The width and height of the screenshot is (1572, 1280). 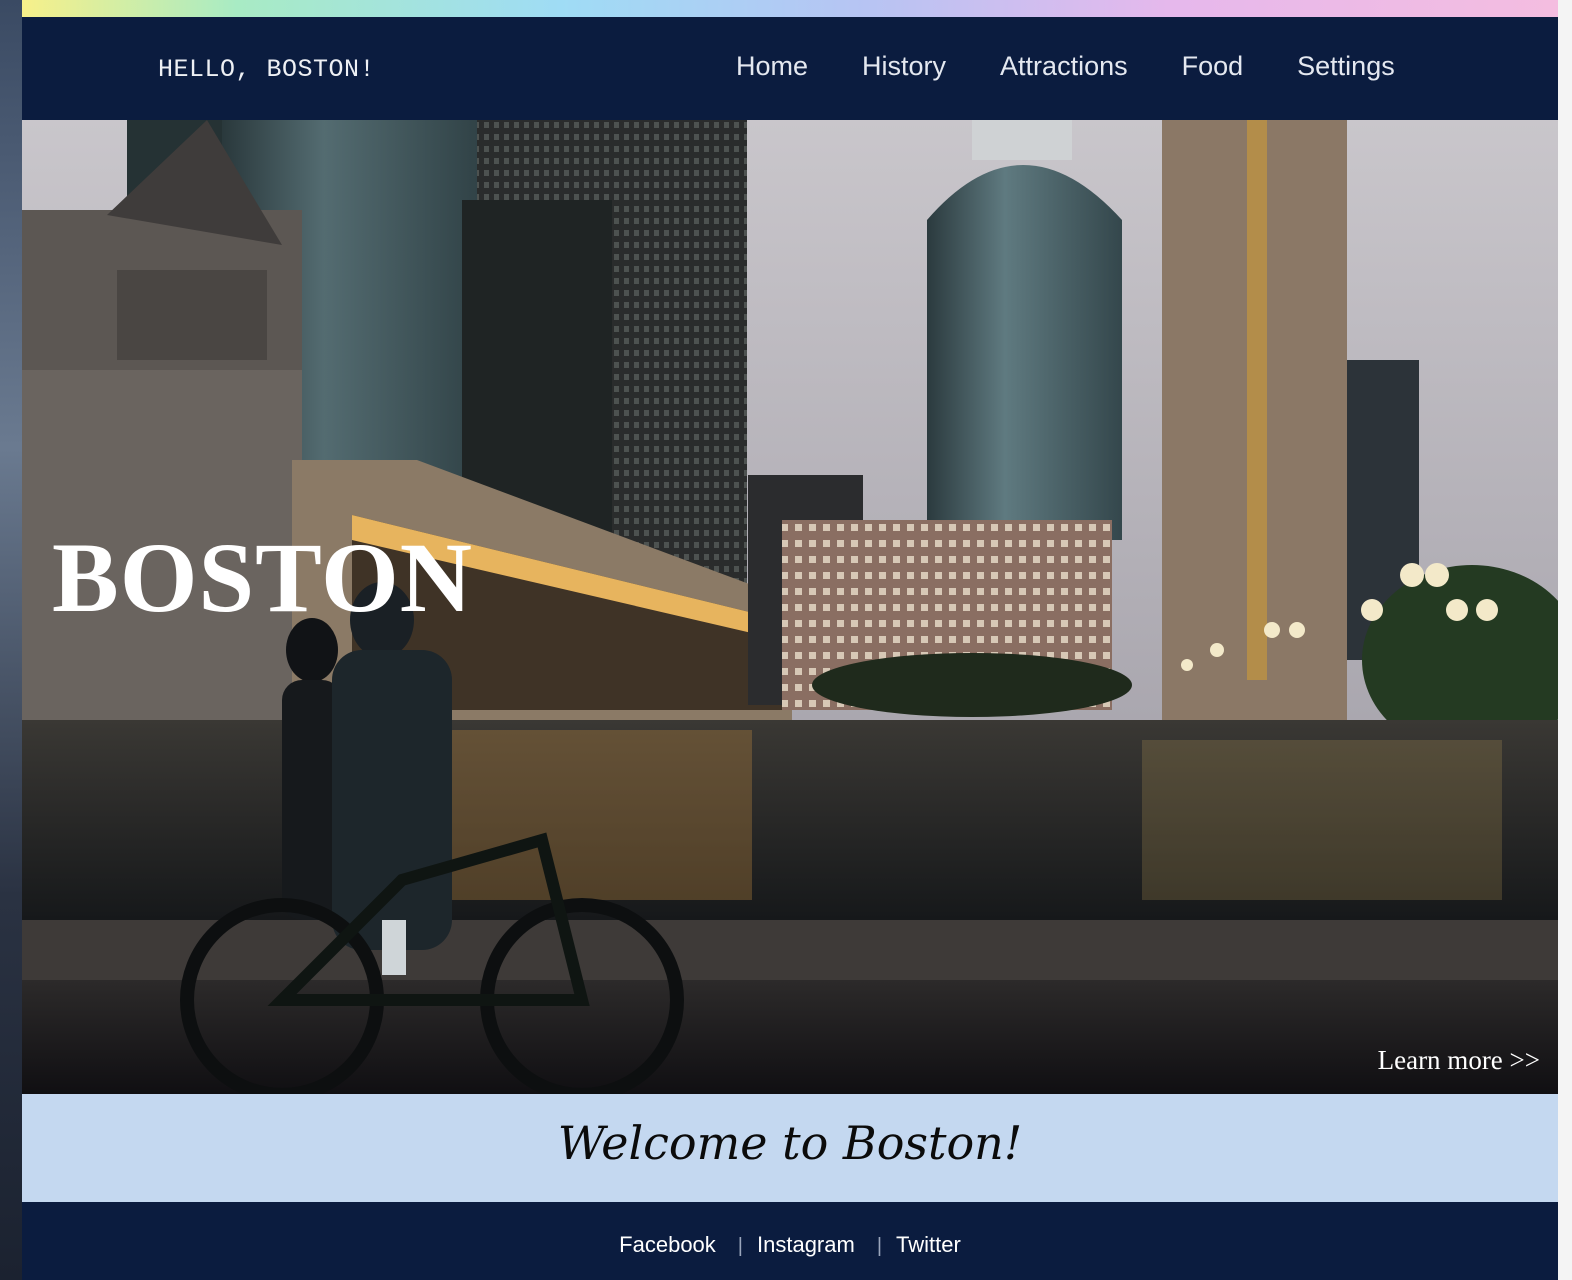 What do you see at coordinates (267, 69) in the screenshot?
I see `brand-title: HELLO, BOSTON!` at bounding box center [267, 69].